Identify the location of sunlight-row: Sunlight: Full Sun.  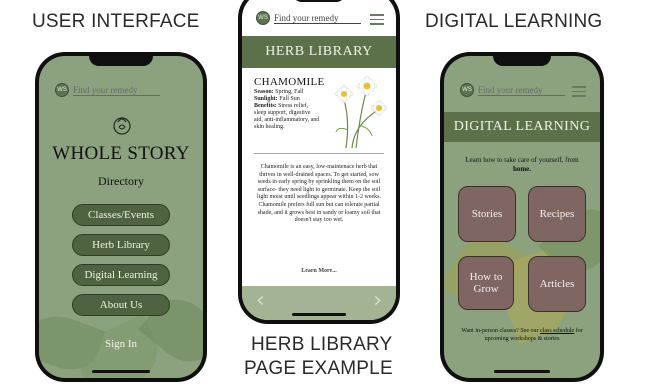
(287, 99).